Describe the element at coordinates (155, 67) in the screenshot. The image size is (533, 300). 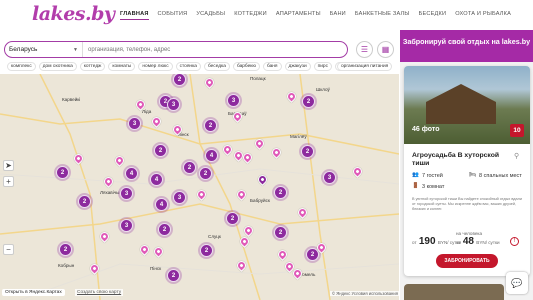
I see `chip-lux-room: номер люкс` at that location.